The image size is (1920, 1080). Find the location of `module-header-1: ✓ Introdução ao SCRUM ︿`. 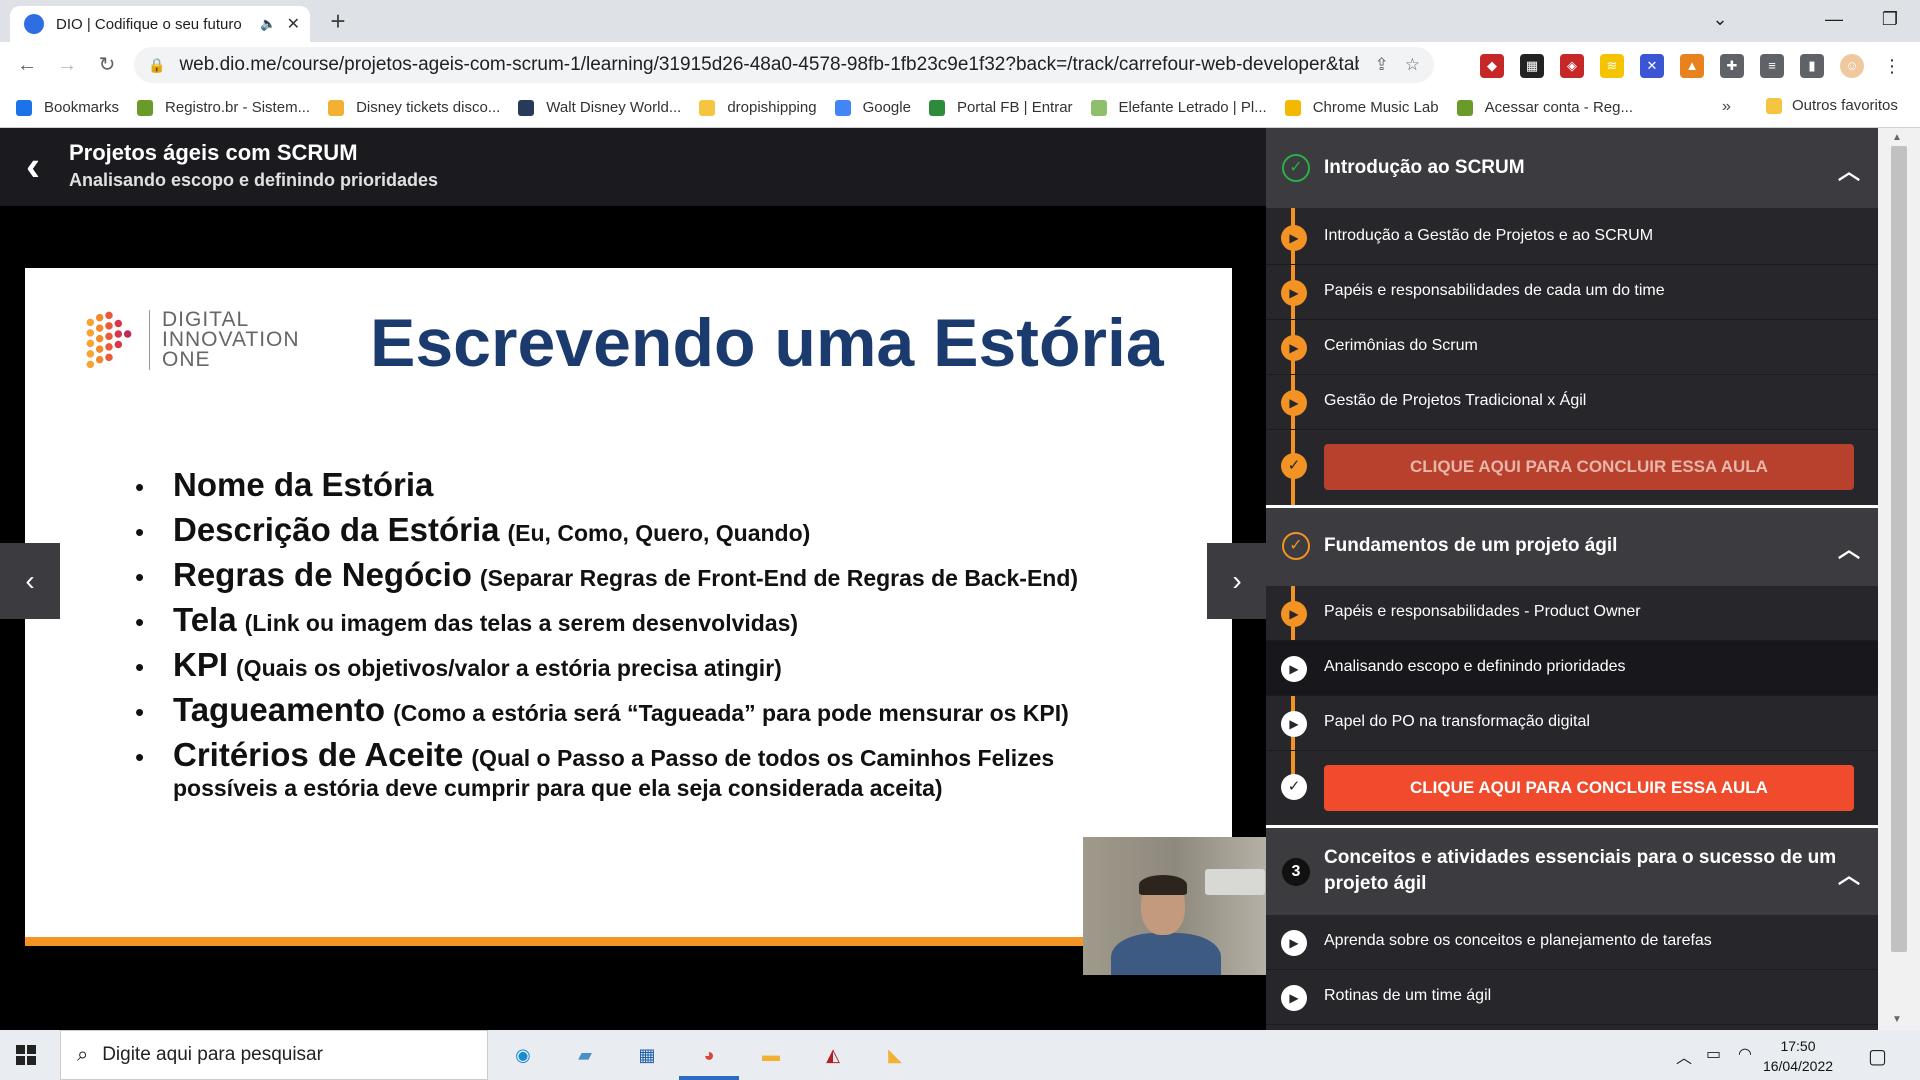

module-header-1: ✓ Introdução ao SCRUM ︿ is located at coordinates (1572, 168).